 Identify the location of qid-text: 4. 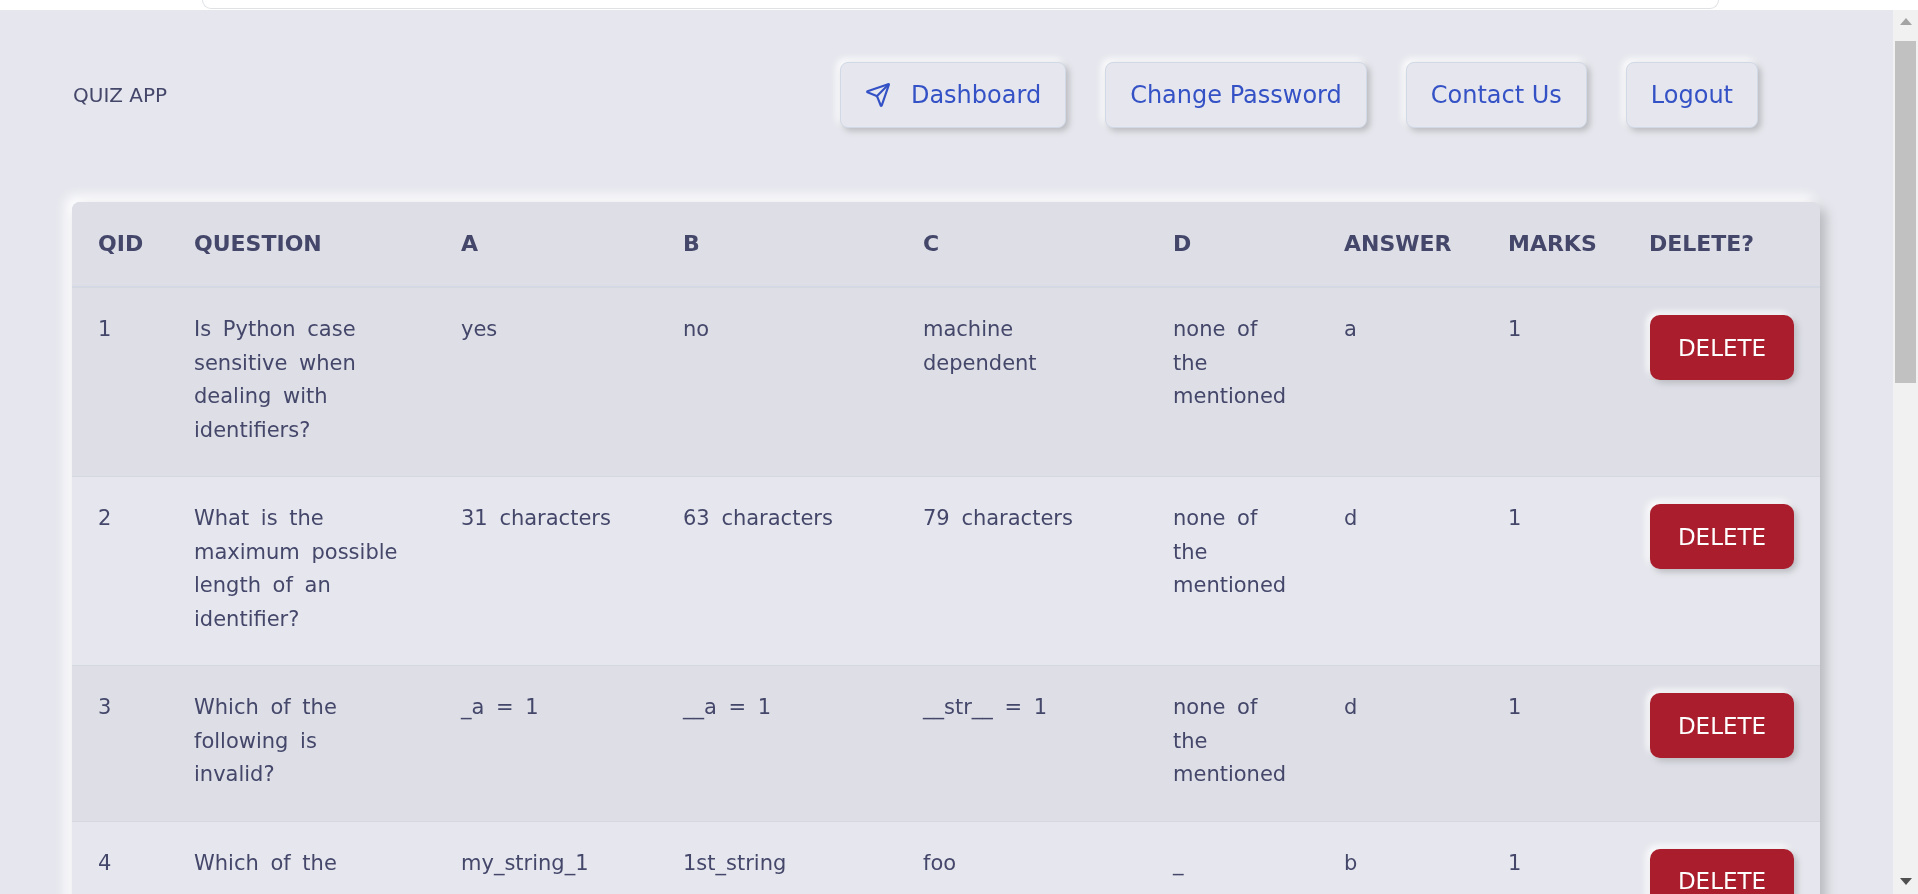
(105, 863).